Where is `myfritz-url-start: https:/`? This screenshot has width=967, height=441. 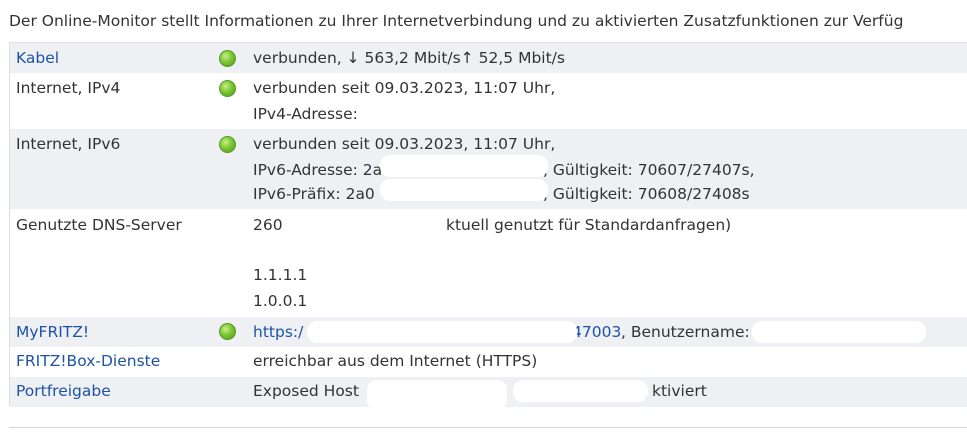
myfritz-url-start: https:/ is located at coordinates (278, 332).